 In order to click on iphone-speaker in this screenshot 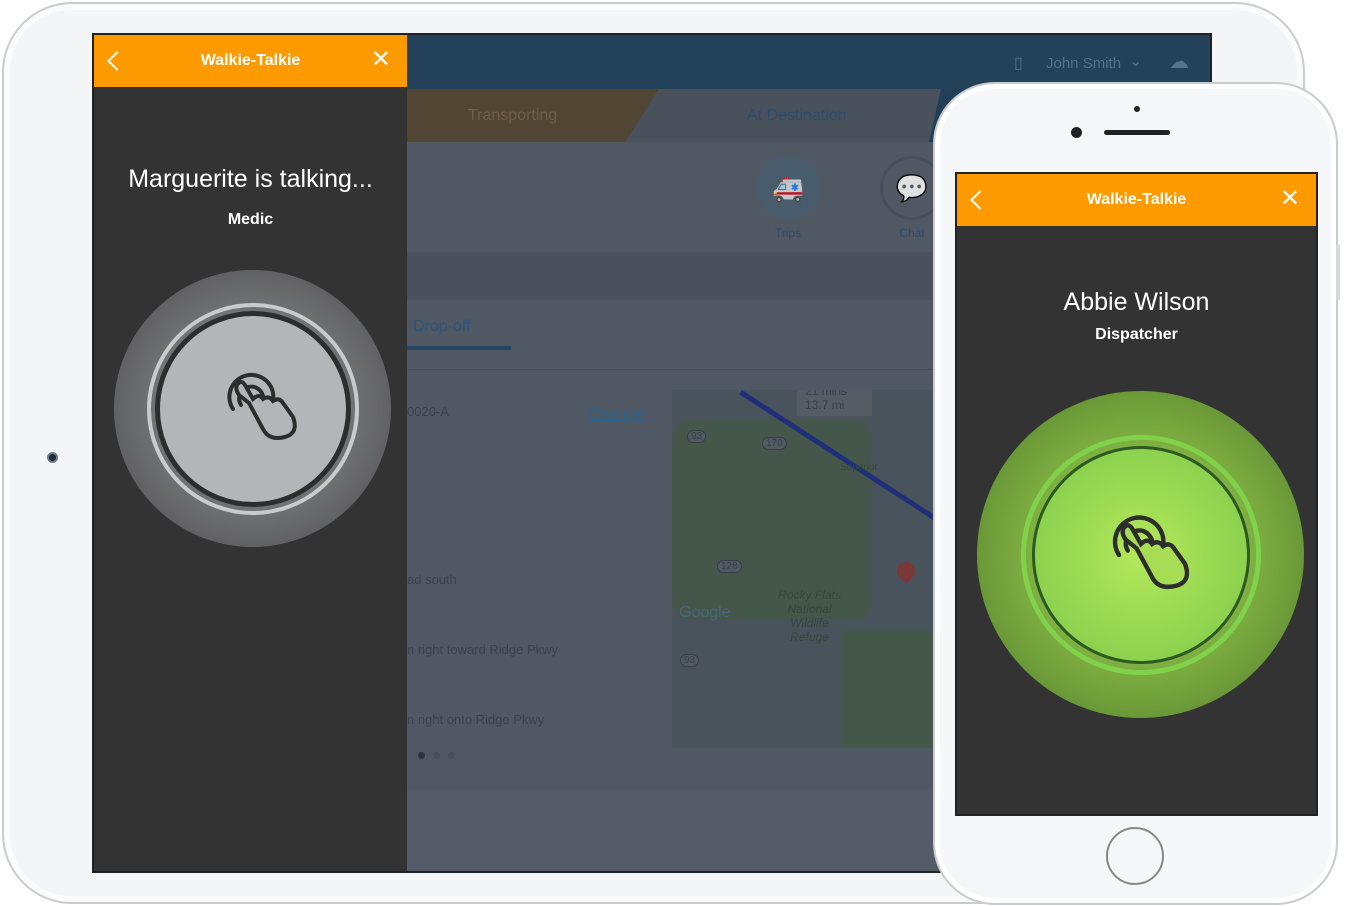, I will do `click(1137, 132)`.